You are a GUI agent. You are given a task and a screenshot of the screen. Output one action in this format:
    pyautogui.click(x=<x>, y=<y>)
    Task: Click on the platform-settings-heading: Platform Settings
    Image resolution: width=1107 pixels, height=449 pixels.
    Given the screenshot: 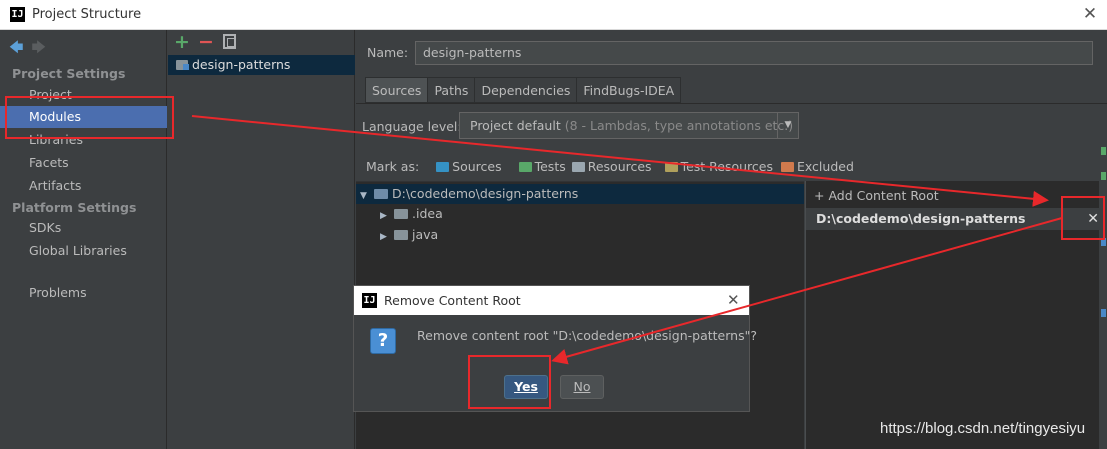 What is the action you would take?
    pyautogui.click(x=74, y=207)
    